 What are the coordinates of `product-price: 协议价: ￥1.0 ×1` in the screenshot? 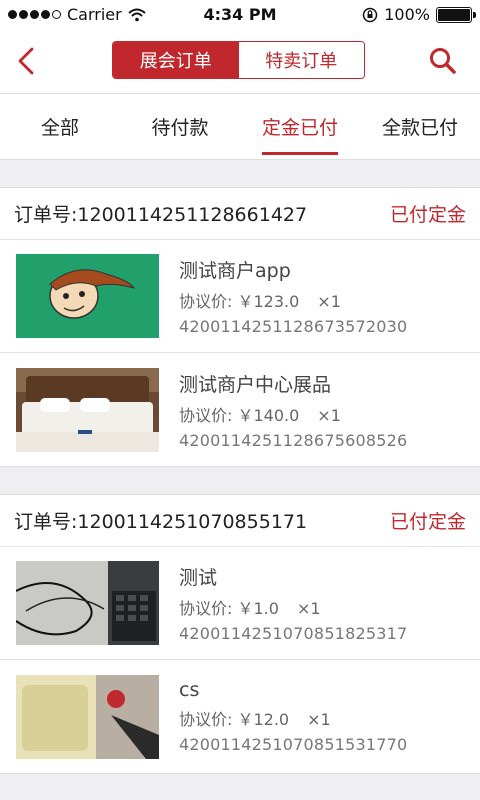 It's located at (293, 607).